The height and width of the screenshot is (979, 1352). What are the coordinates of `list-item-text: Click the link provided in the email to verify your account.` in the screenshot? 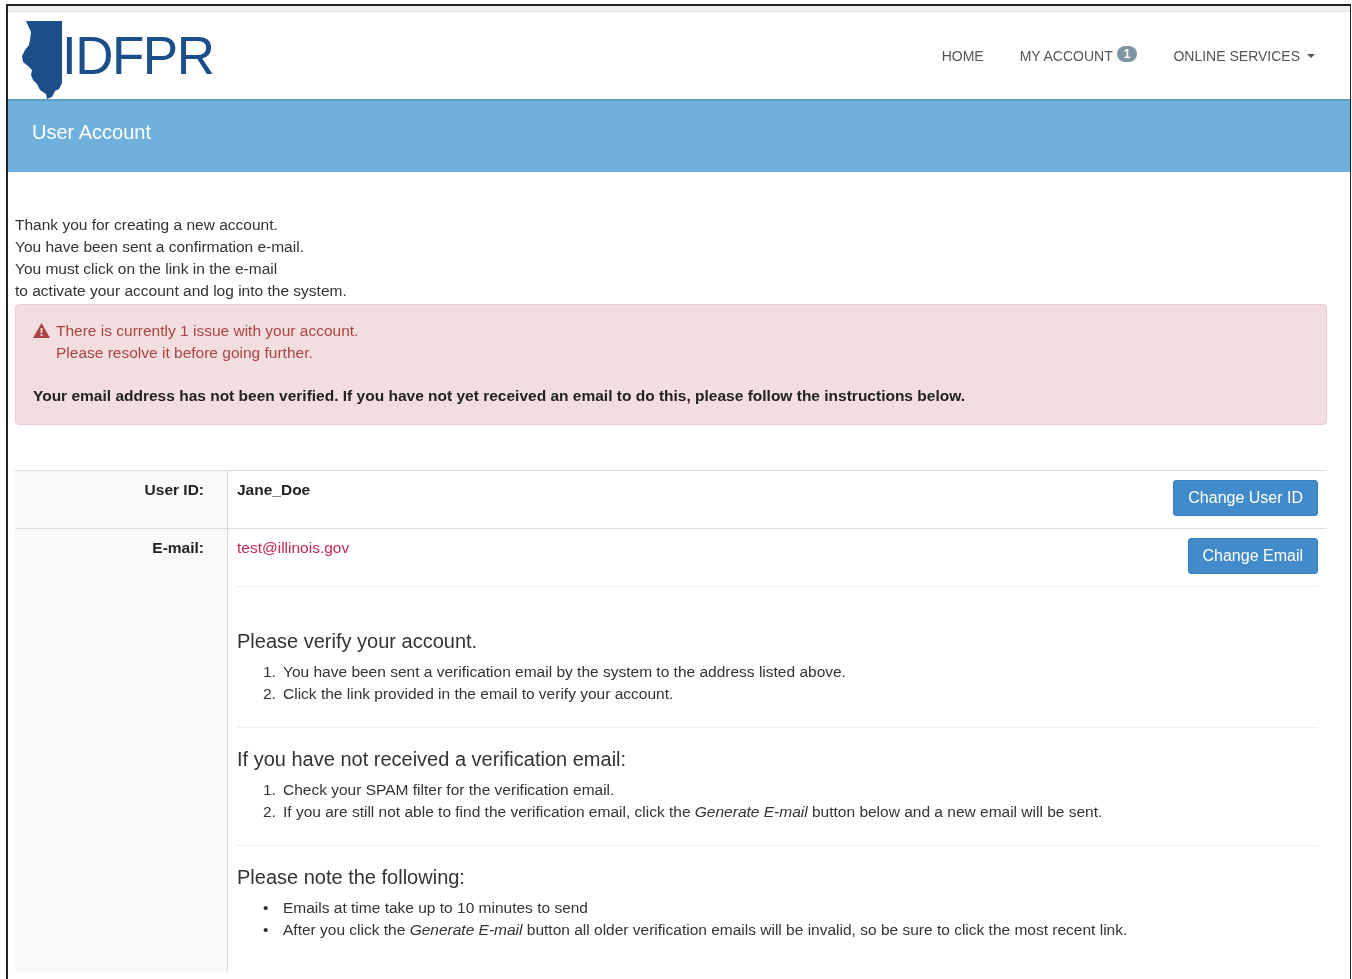 It's located at (478, 694).